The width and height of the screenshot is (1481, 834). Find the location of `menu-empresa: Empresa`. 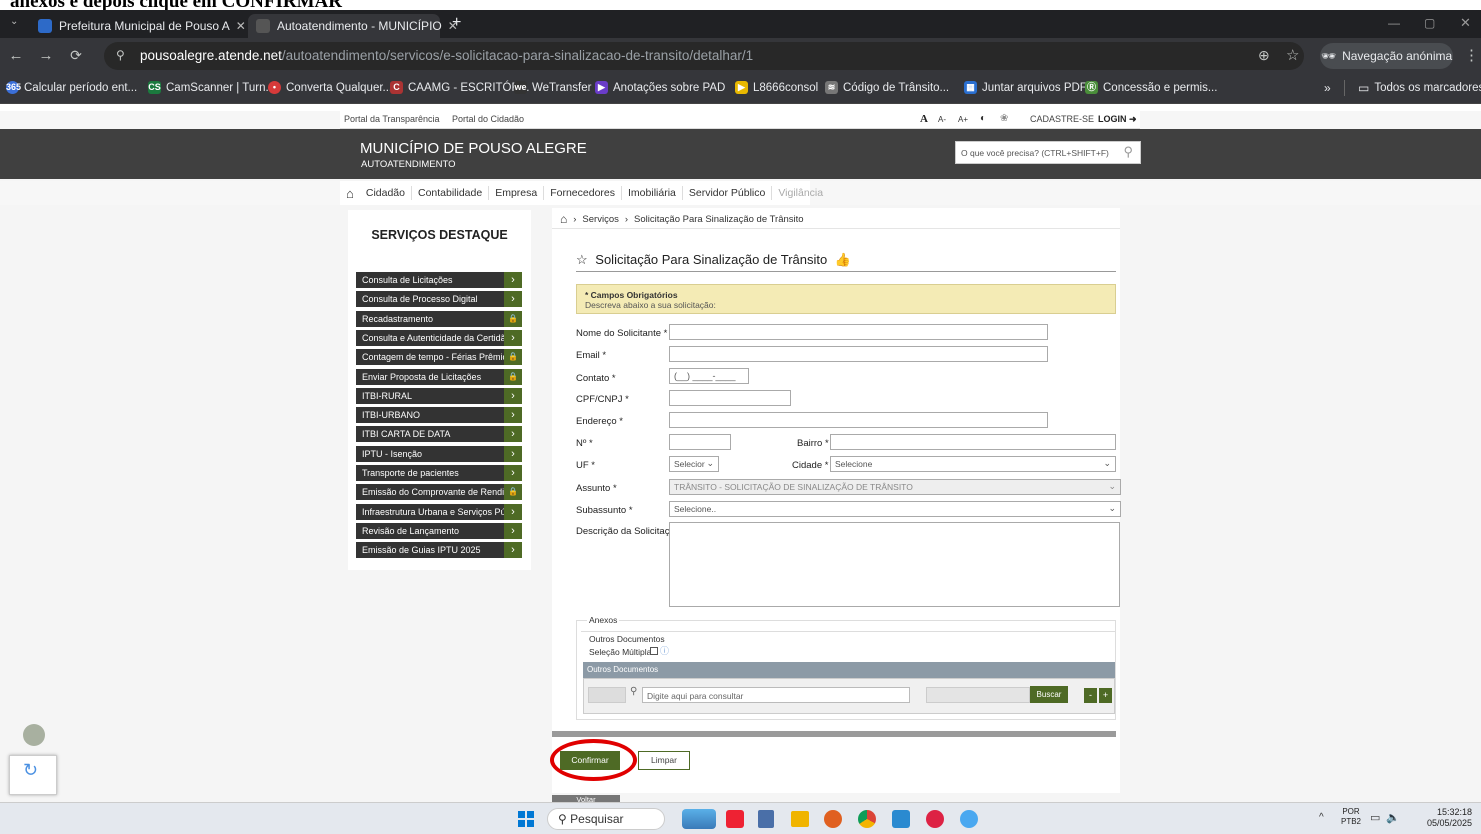

menu-empresa: Empresa is located at coordinates (517, 193).